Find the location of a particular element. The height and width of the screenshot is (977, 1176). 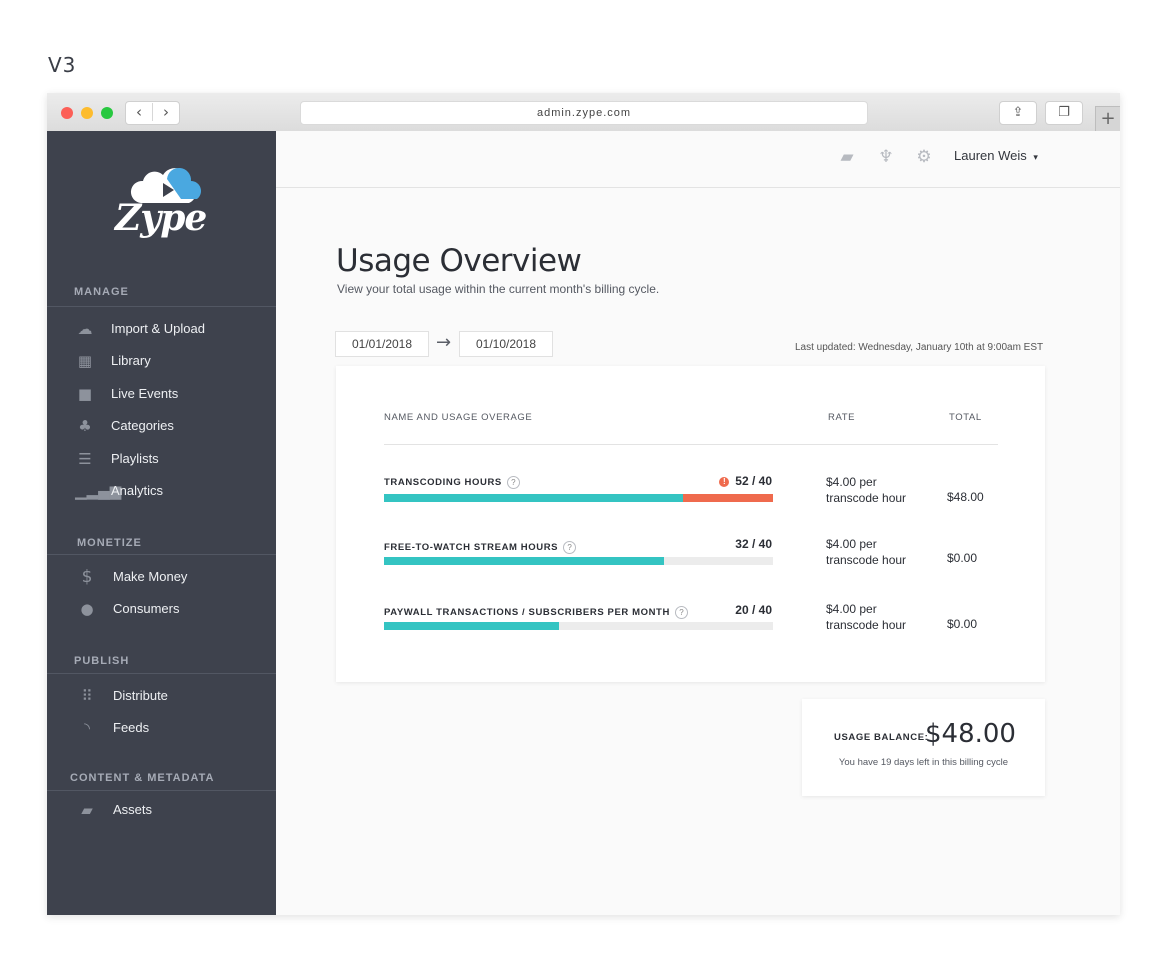

header-divider is located at coordinates (691, 444).